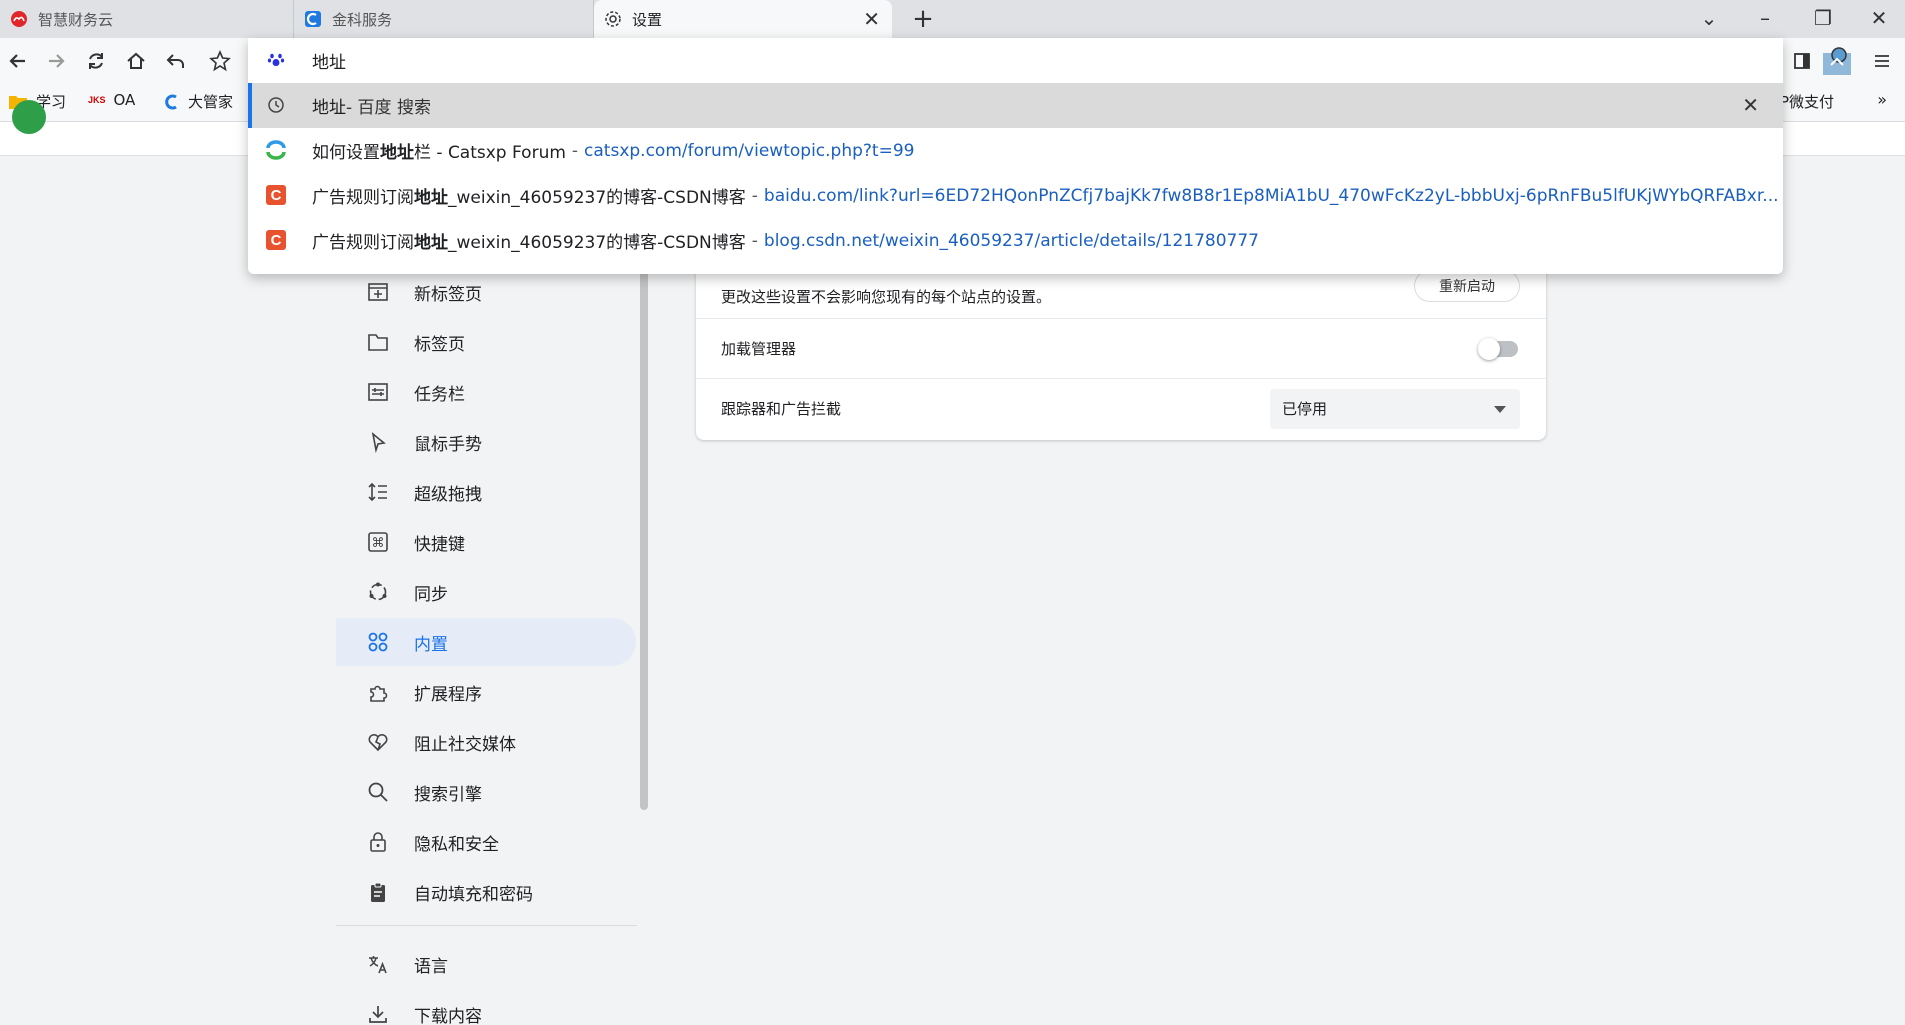 The width and height of the screenshot is (1905, 1025). What do you see at coordinates (346, 153) in the screenshot?
I see `suggestion-prefix: 如何设置` at bounding box center [346, 153].